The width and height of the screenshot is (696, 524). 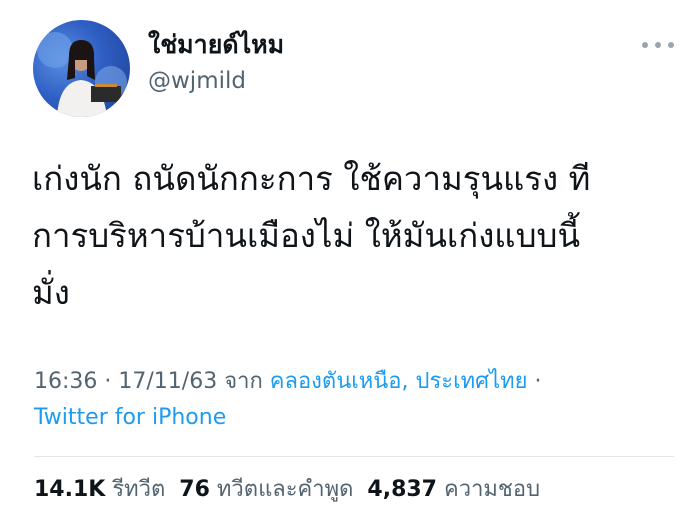 I want to click on likes-label: ความชอบ, so click(x=492, y=489).